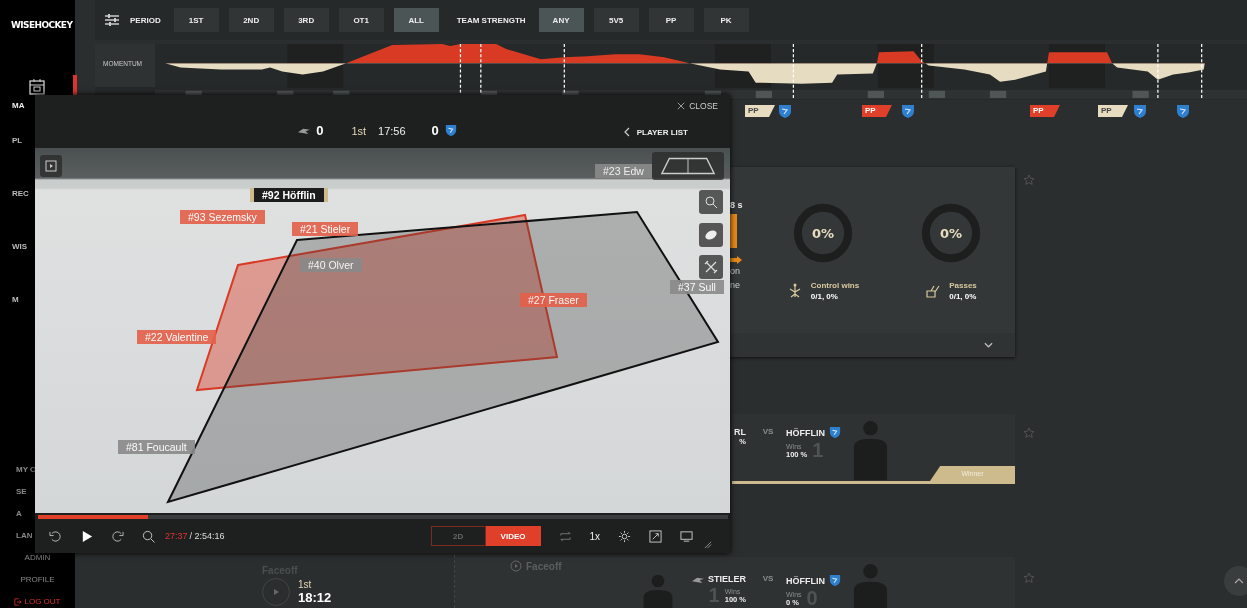  I want to click on nav-item: A, so click(19, 514).